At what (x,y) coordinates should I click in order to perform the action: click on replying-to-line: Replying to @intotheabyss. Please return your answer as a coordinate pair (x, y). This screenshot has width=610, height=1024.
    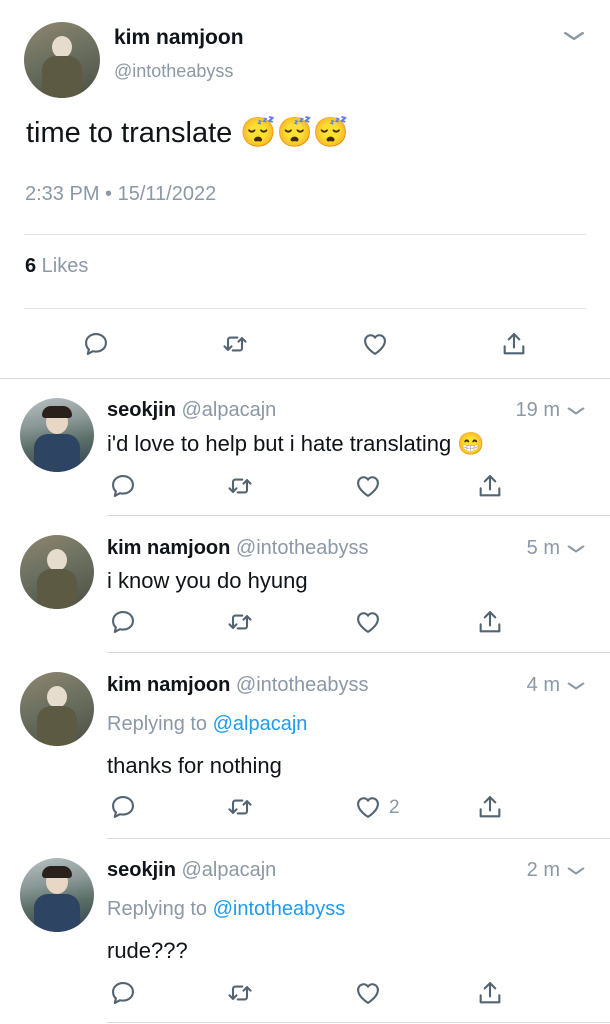
    Looking at the image, I should click on (226, 909).